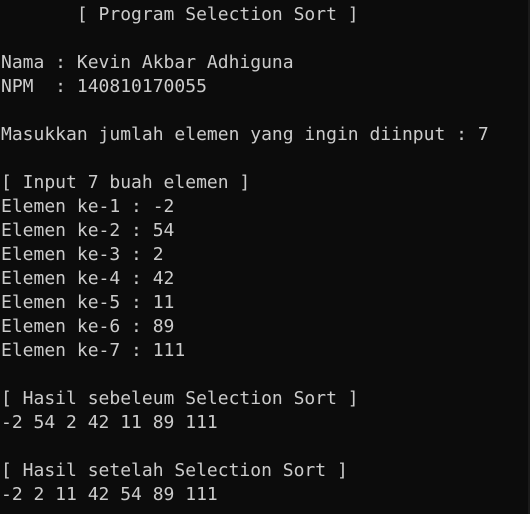 This screenshot has height=514, width=530. What do you see at coordinates (93, 350) in the screenshot?
I see `element-line-7: Elemen ke-7 : 111` at bounding box center [93, 350].